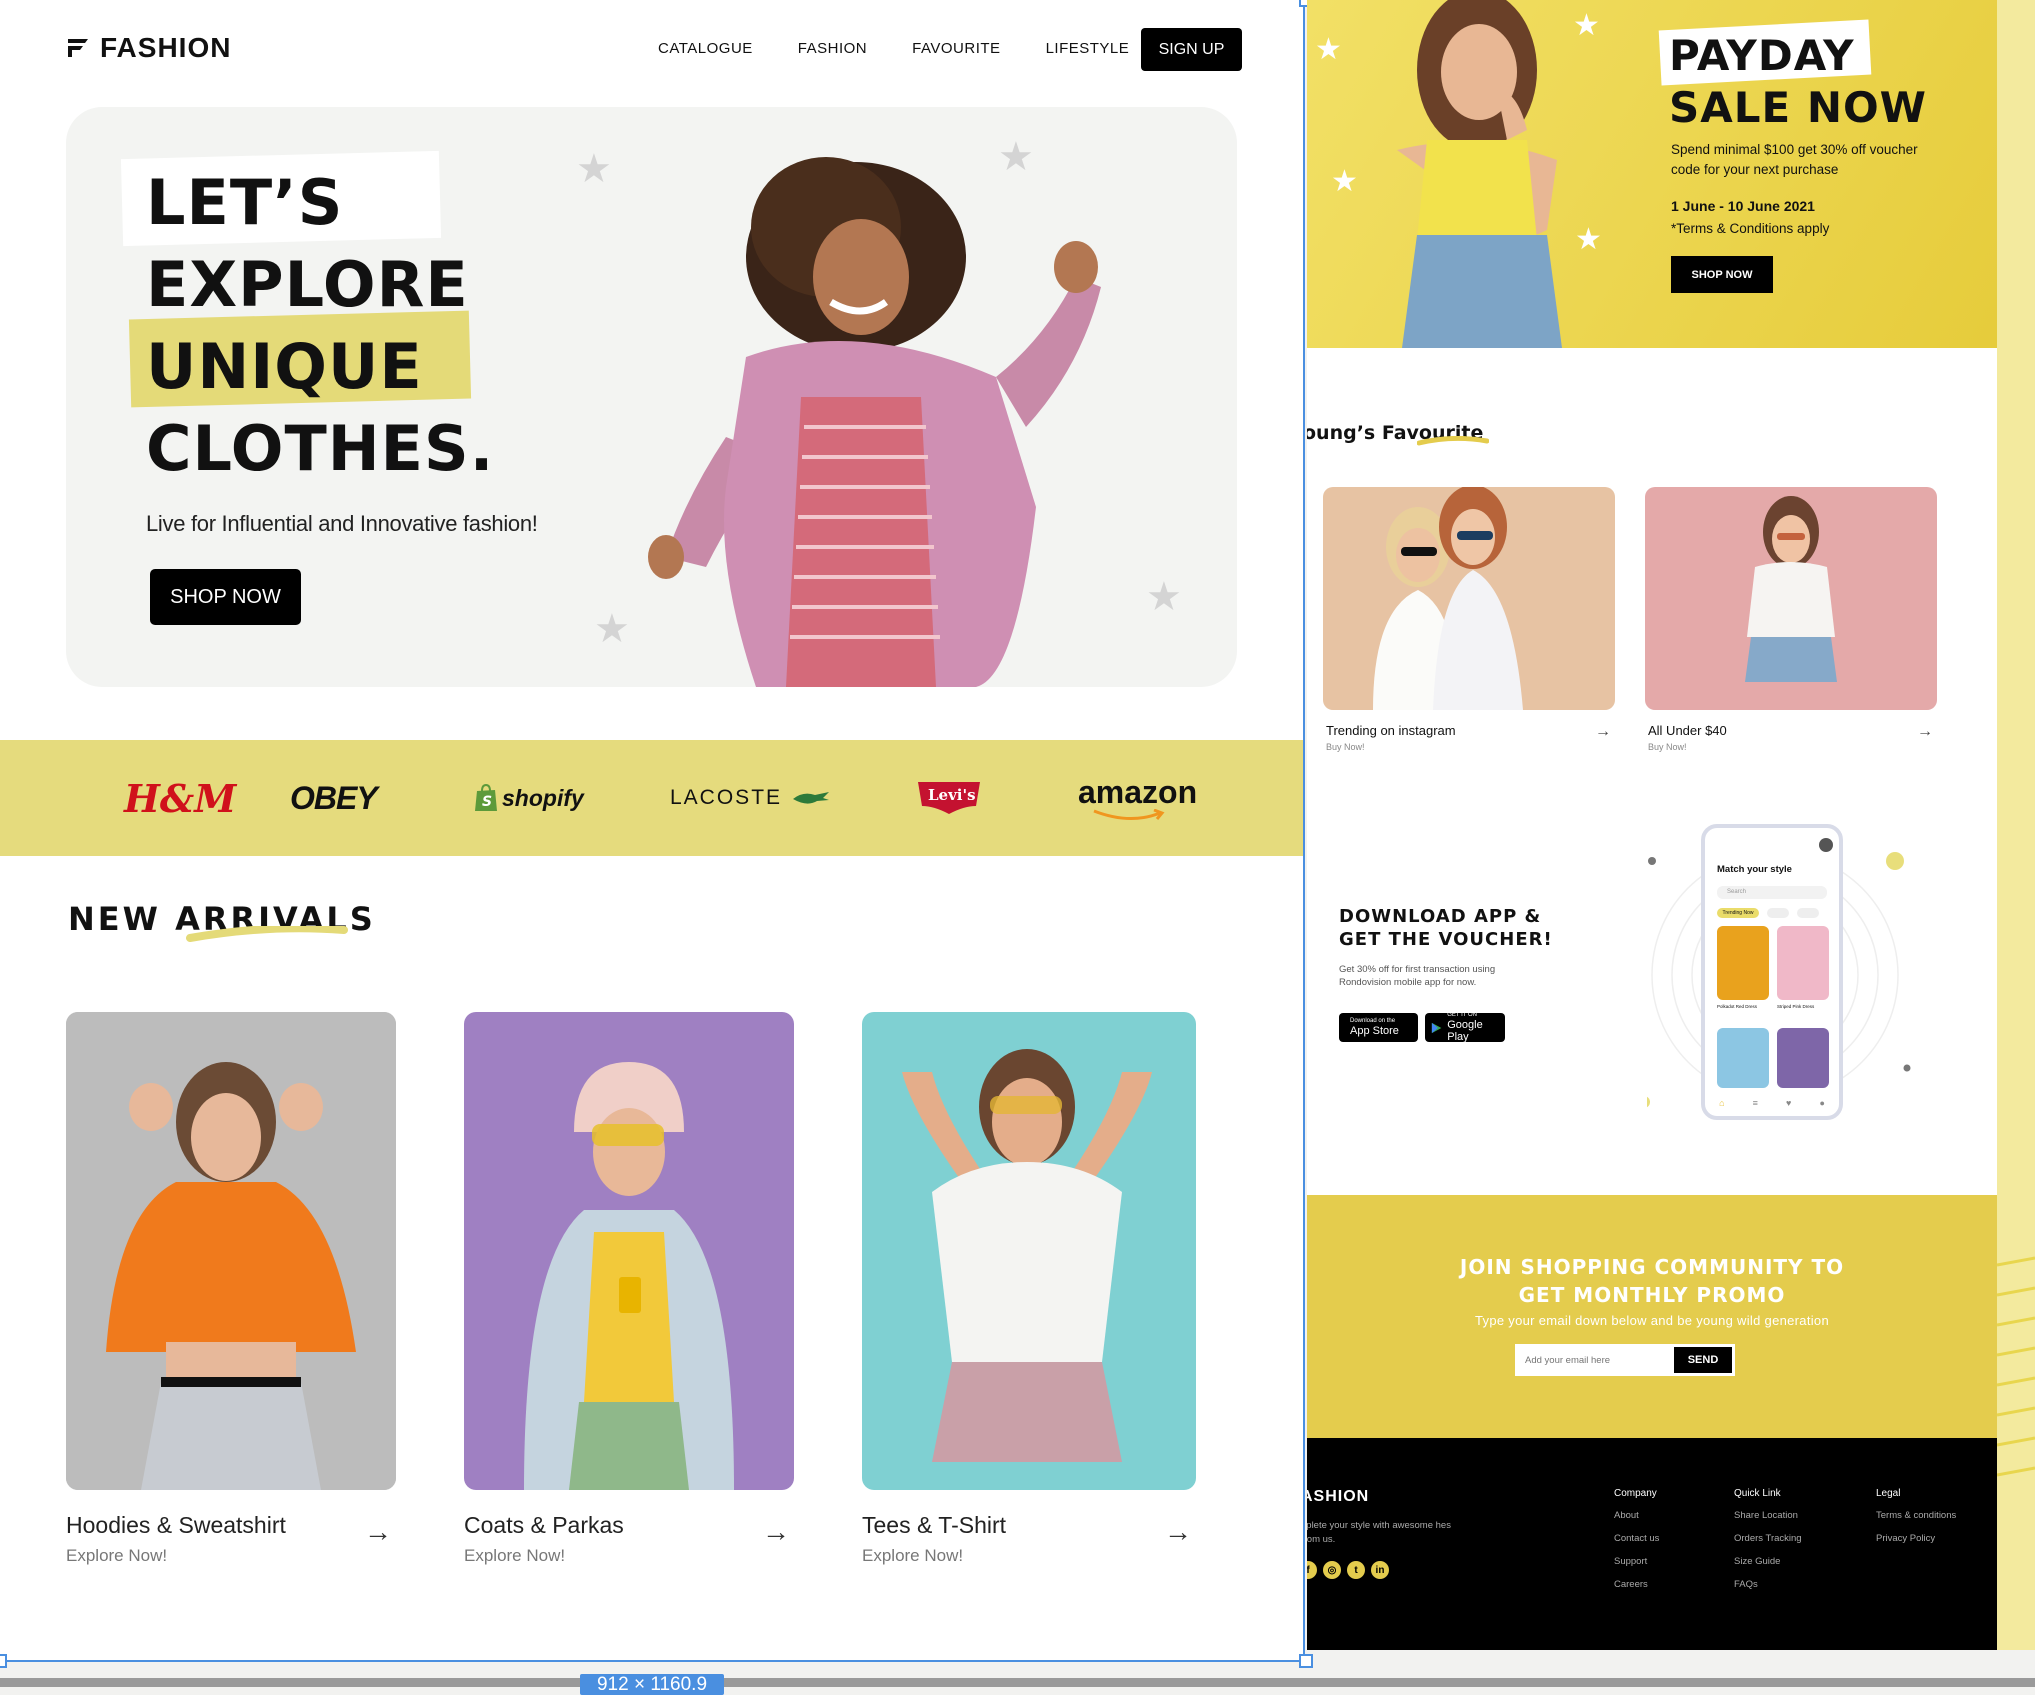  What do you see at coordinates (1017, 1682) in the screenshot?
I see `canvas-scrollbar` at bounding box center [1017, 1682].